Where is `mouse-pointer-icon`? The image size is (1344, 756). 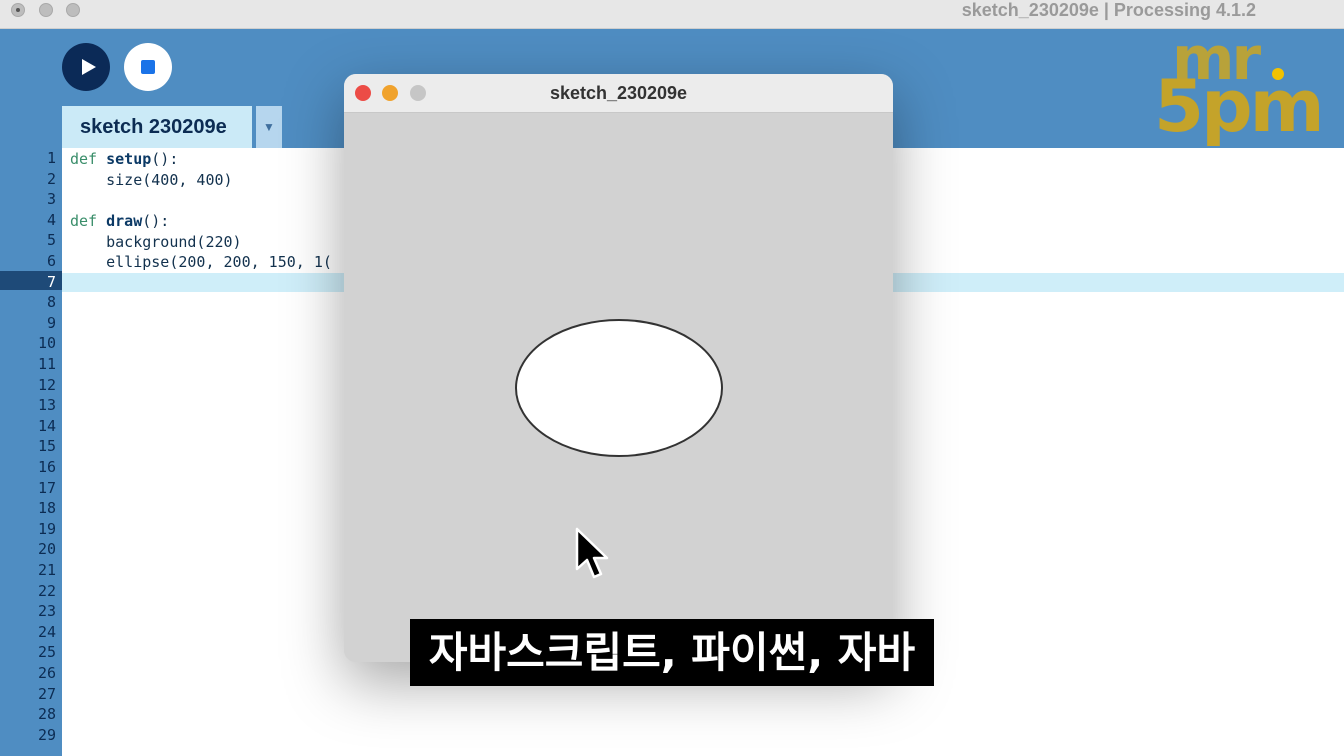 mouse-pointer-icon is located at coordinates (592, 553).